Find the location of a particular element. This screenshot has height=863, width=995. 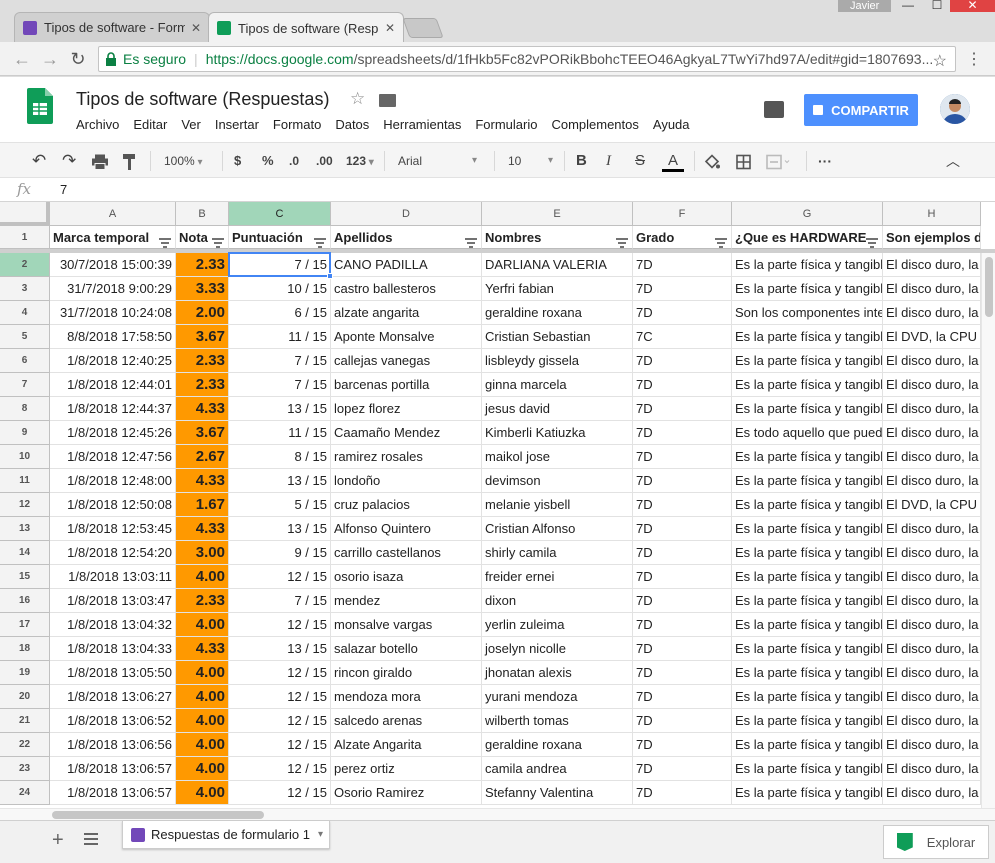

table-cell: 1/8/2018 13:04:33 is located at coordinates (113, 649).